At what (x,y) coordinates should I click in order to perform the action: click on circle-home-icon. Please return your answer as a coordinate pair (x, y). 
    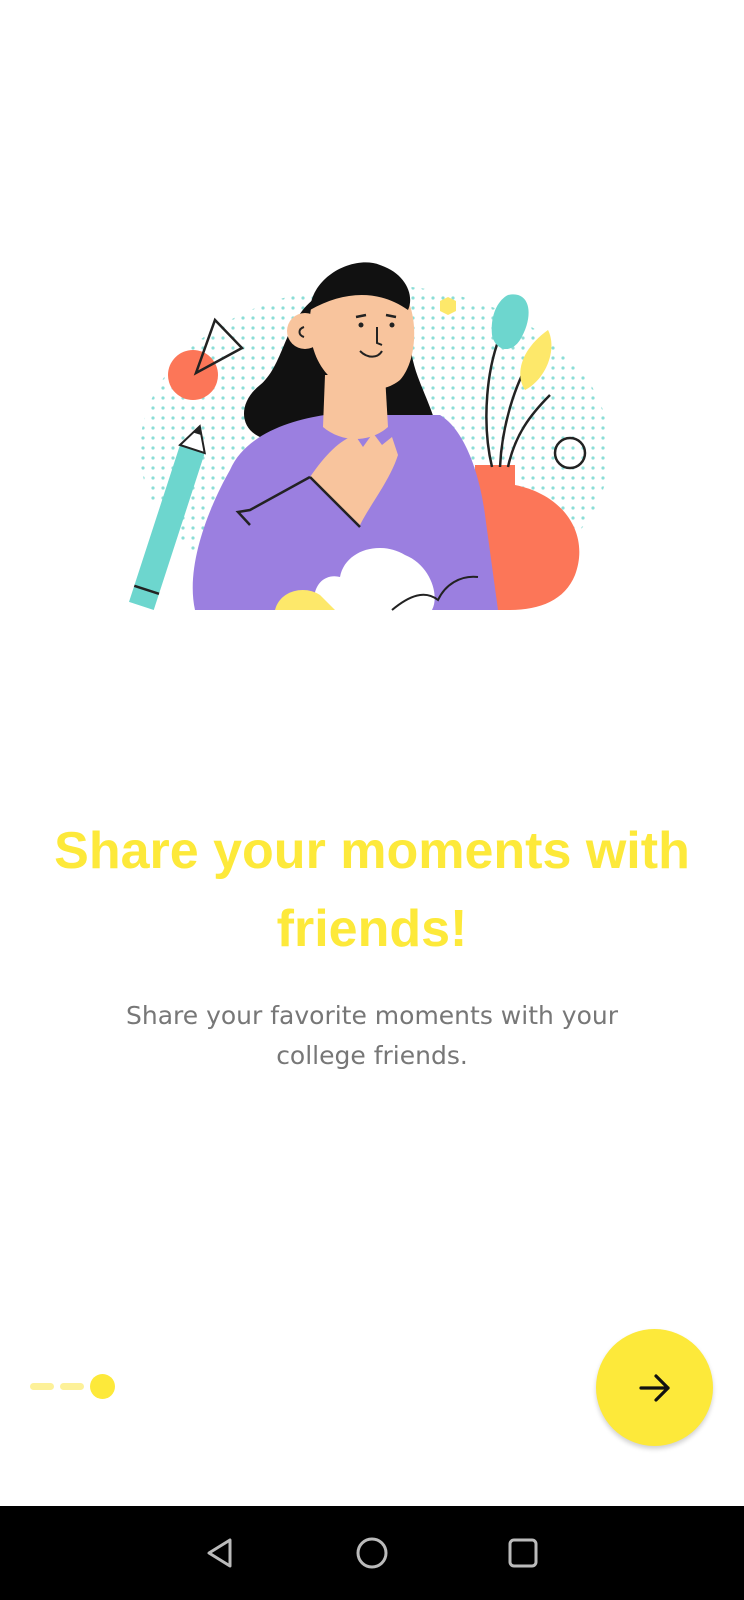
    Looking at the image, I should click on (372, 1553).